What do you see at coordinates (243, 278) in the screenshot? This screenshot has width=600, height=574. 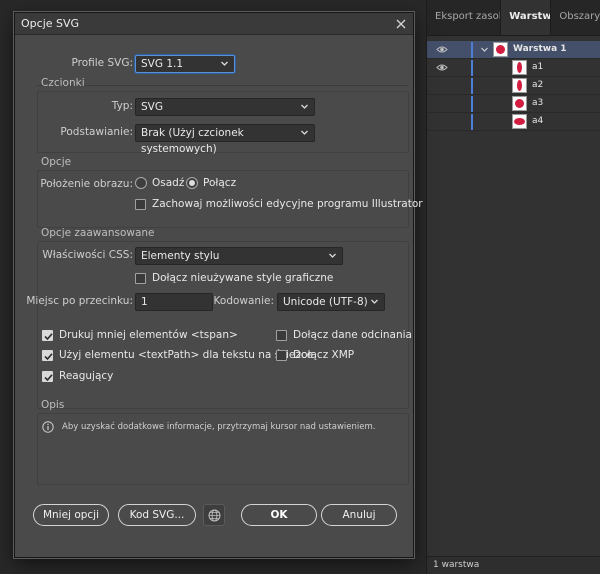 I see `unused-styles-label: Dołącz nieużywane style graficzne` at bounding box center [243, 278].